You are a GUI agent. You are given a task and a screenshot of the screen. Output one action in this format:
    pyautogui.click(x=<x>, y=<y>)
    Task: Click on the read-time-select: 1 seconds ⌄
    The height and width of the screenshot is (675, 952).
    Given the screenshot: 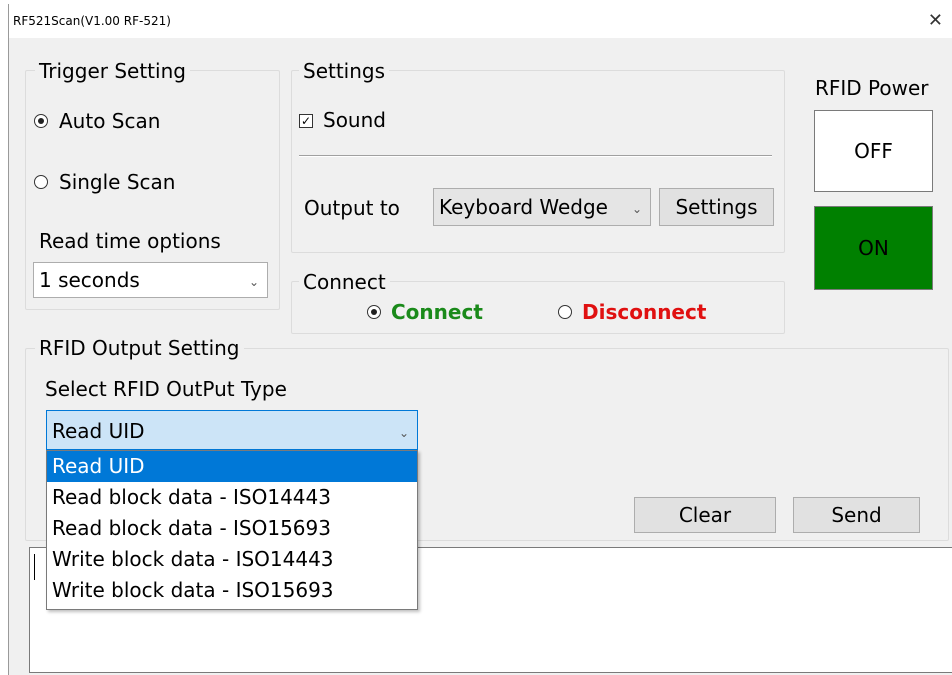 What is the action you would take?
    pyautogui.click(x=150, y=280)
    